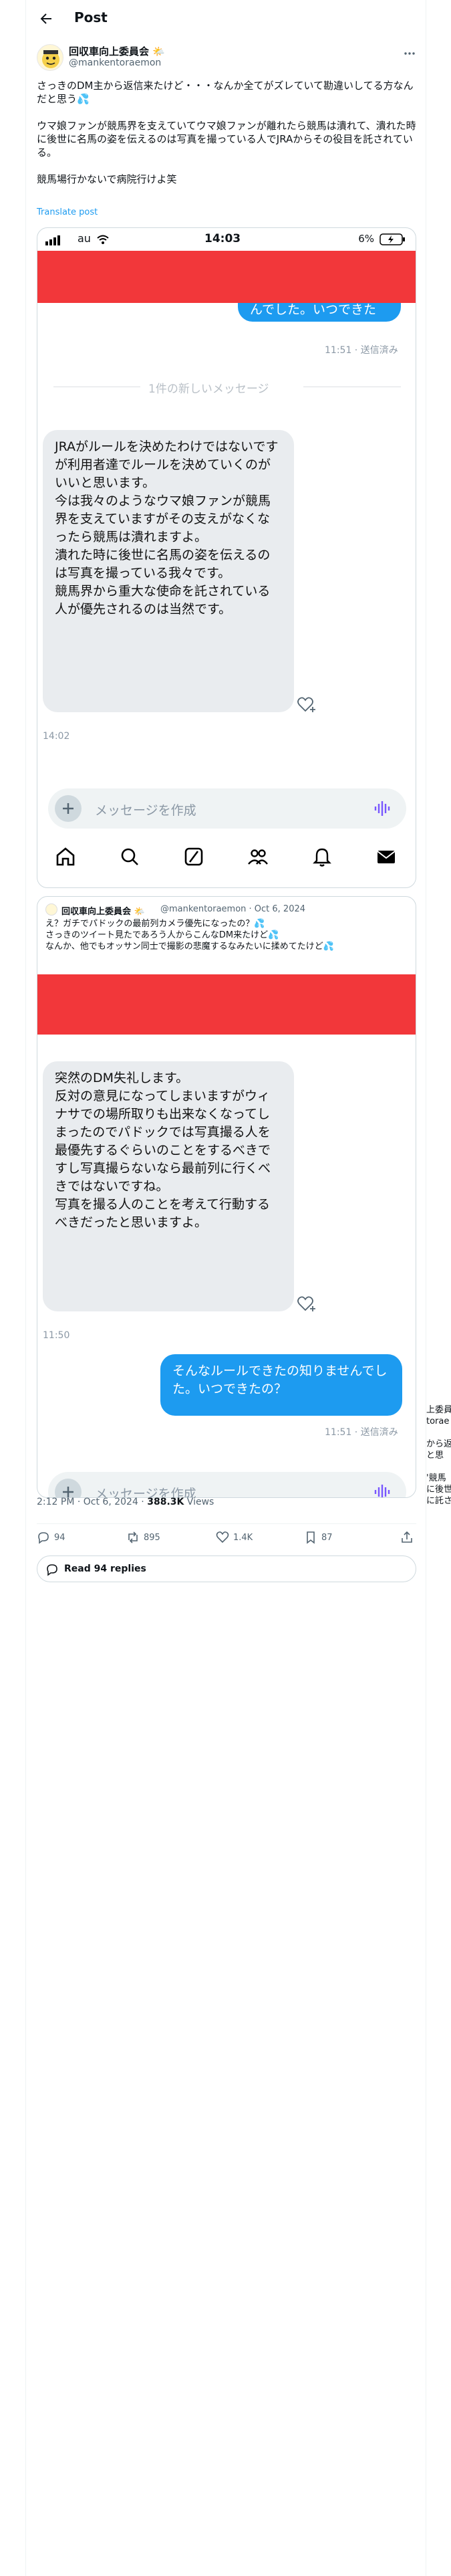 The height and width of the screenshot is (2576, 451). What do you see at coordinates (117, 51) in the screenshot?
I see `author-name: 回収車向上委員会 🌤️` at bounding box center [117, 51].